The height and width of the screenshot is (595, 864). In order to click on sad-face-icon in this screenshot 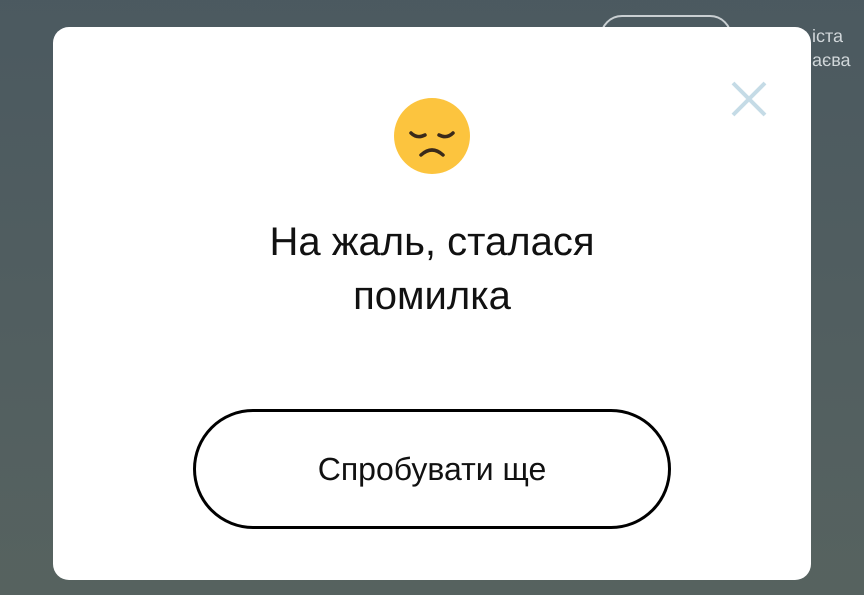, I will do `click(432, 136)`.